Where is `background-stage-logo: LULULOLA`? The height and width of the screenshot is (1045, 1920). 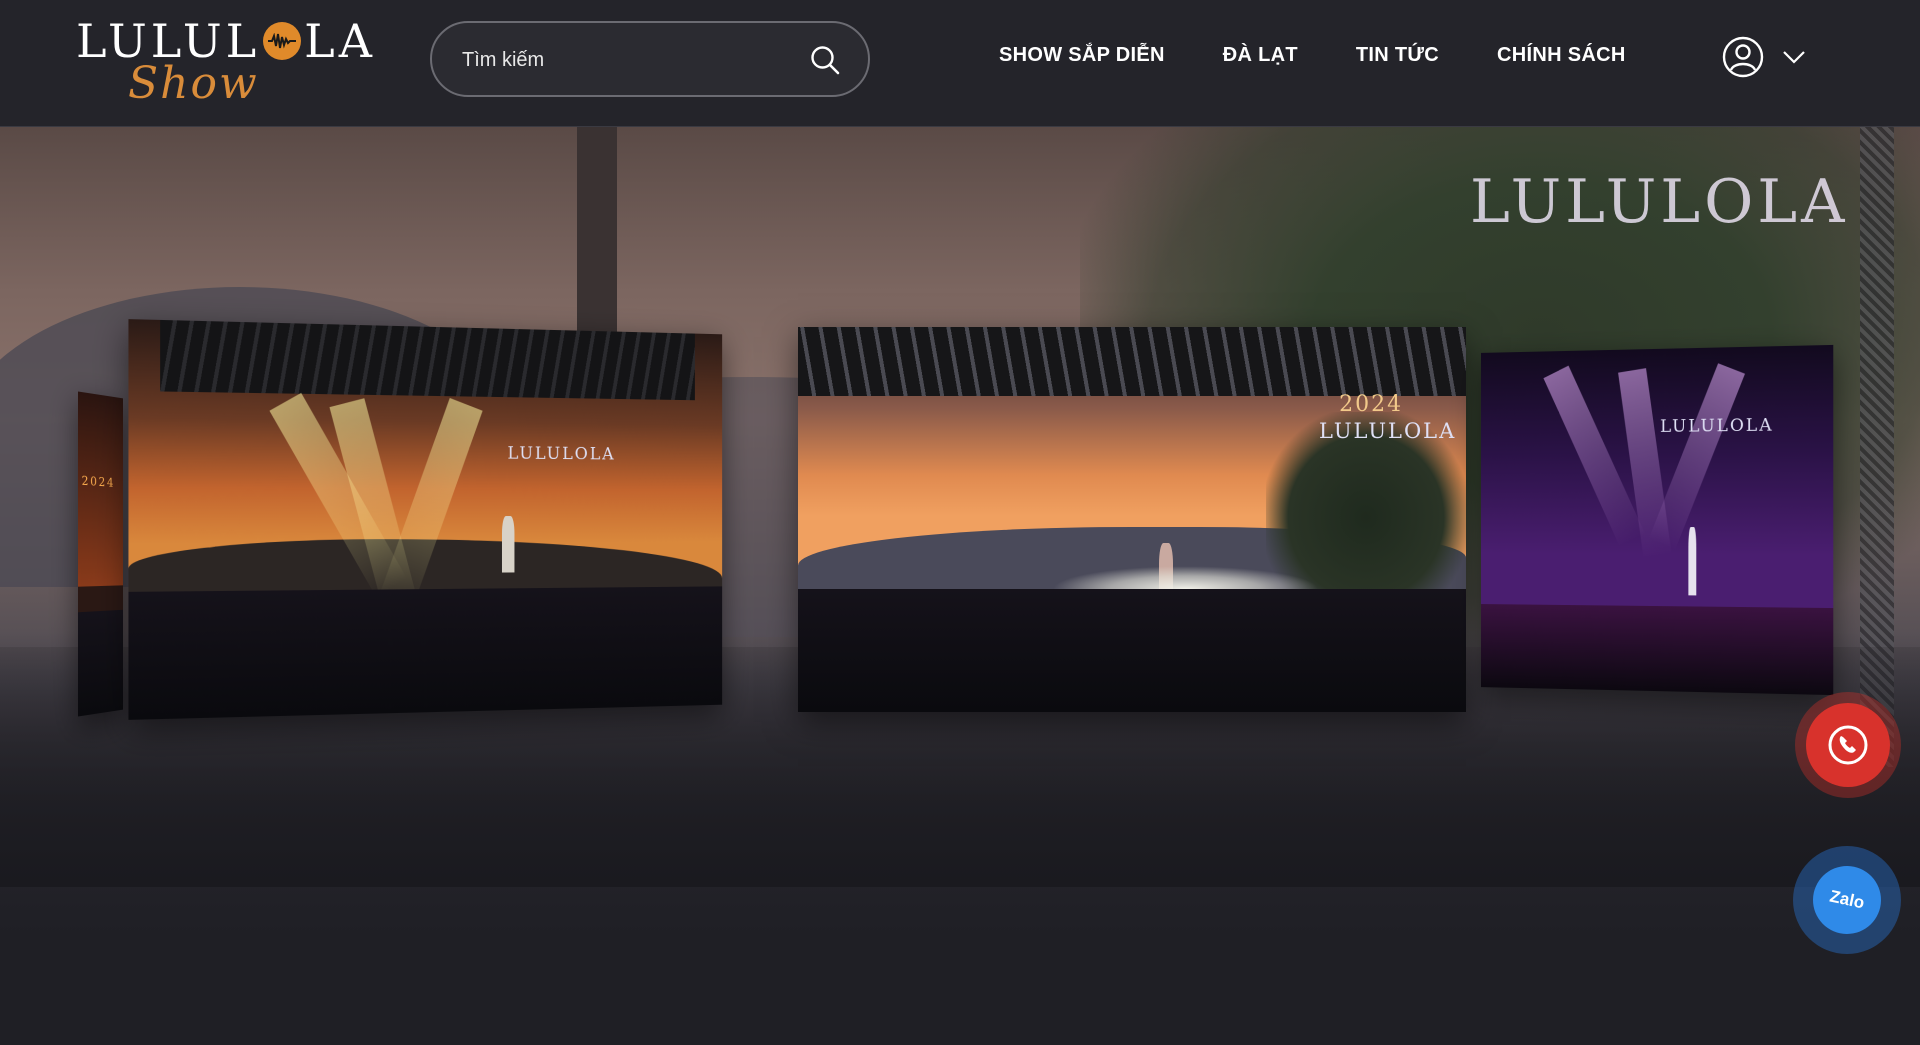 background-stage-logo: LULULOLA is located at coordinates (1659, 202).